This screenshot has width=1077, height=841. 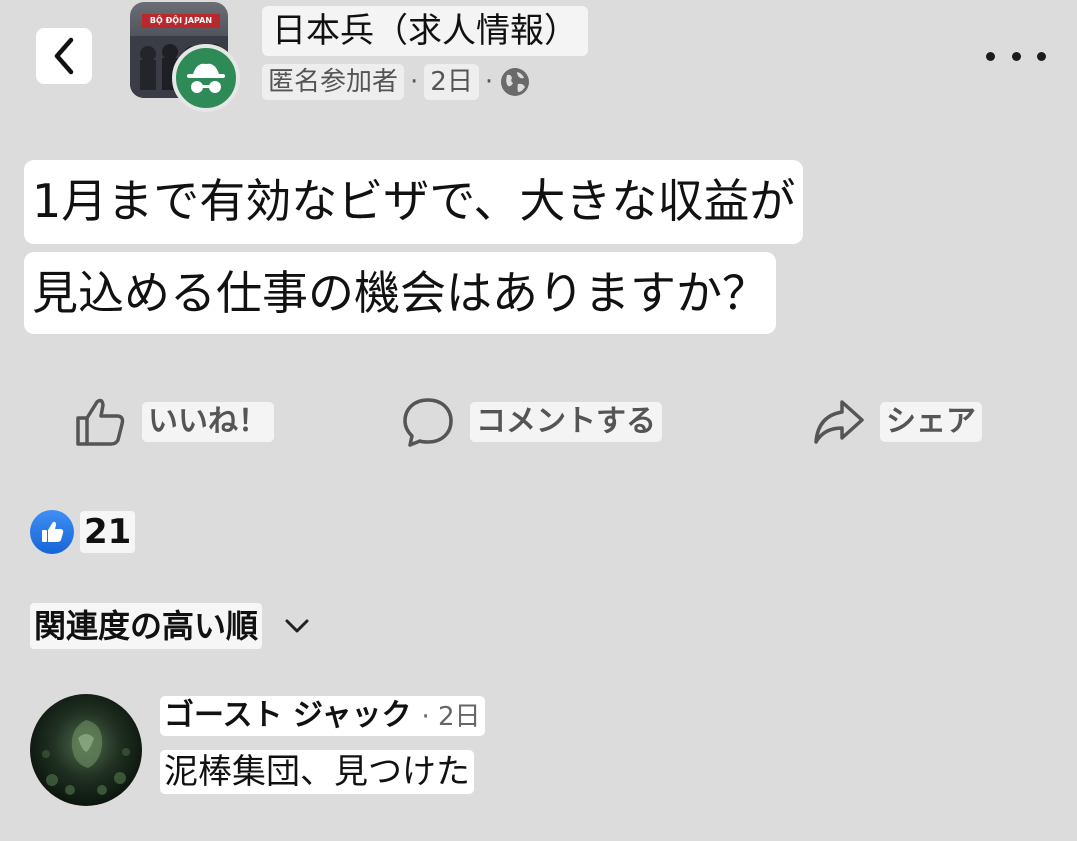 What do you see at coordinates (515, 82) in the screenshot?
I see `globe-icon` at bounding box center [515, 82].